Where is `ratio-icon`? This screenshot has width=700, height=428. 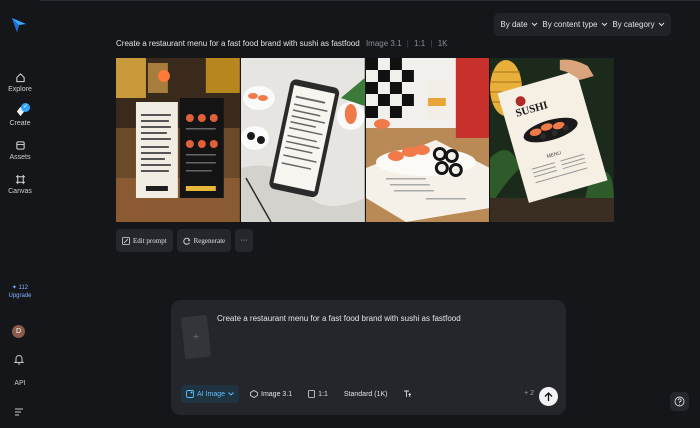
ratio-icon is located at coordinates (312, 394).